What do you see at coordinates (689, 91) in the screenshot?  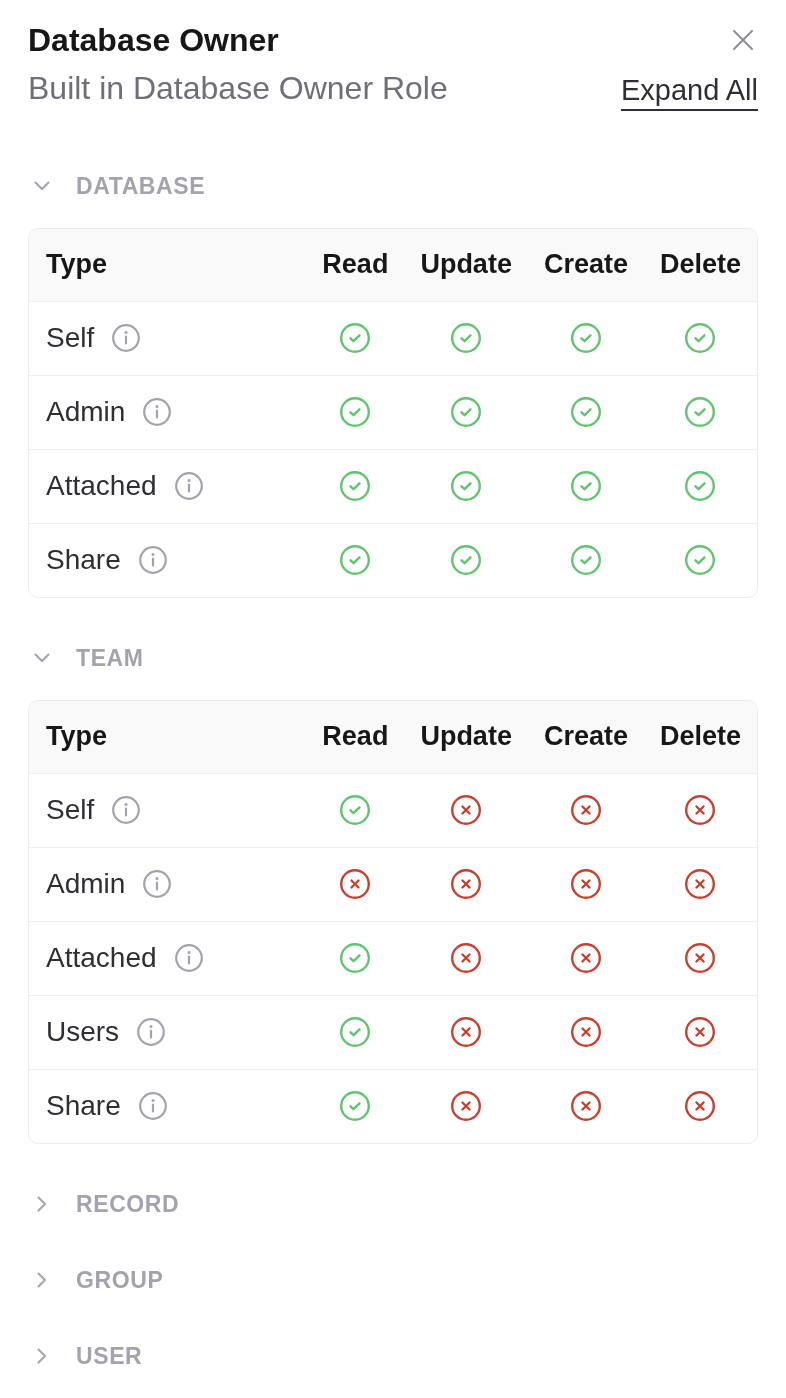 I see `expand-all-link: Expand All` at bounding box center [689, 91].